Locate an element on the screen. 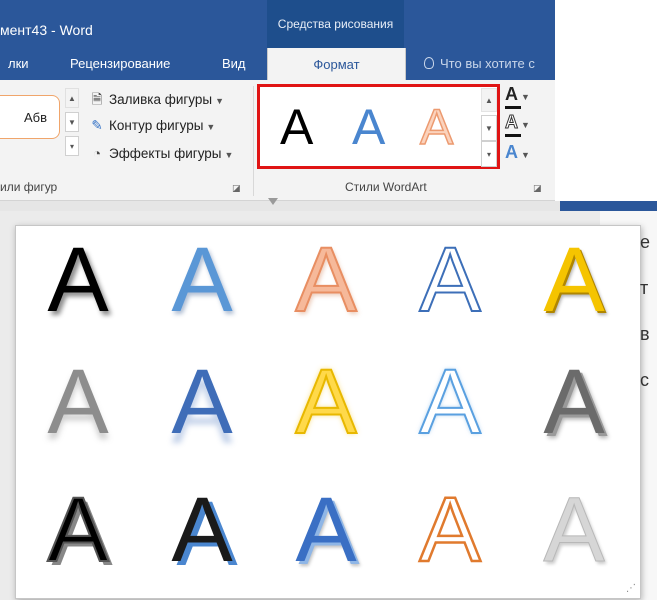 The width and height of the screenshot is (657, 600). wordart-more-button: ▾ is located at coordinates (489, 154).